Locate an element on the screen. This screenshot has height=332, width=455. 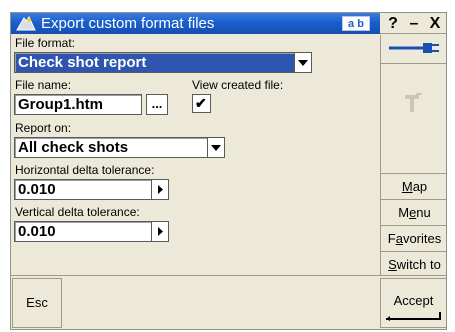
favorites-button-accel-pre: F is located at coordinates (391, 238).